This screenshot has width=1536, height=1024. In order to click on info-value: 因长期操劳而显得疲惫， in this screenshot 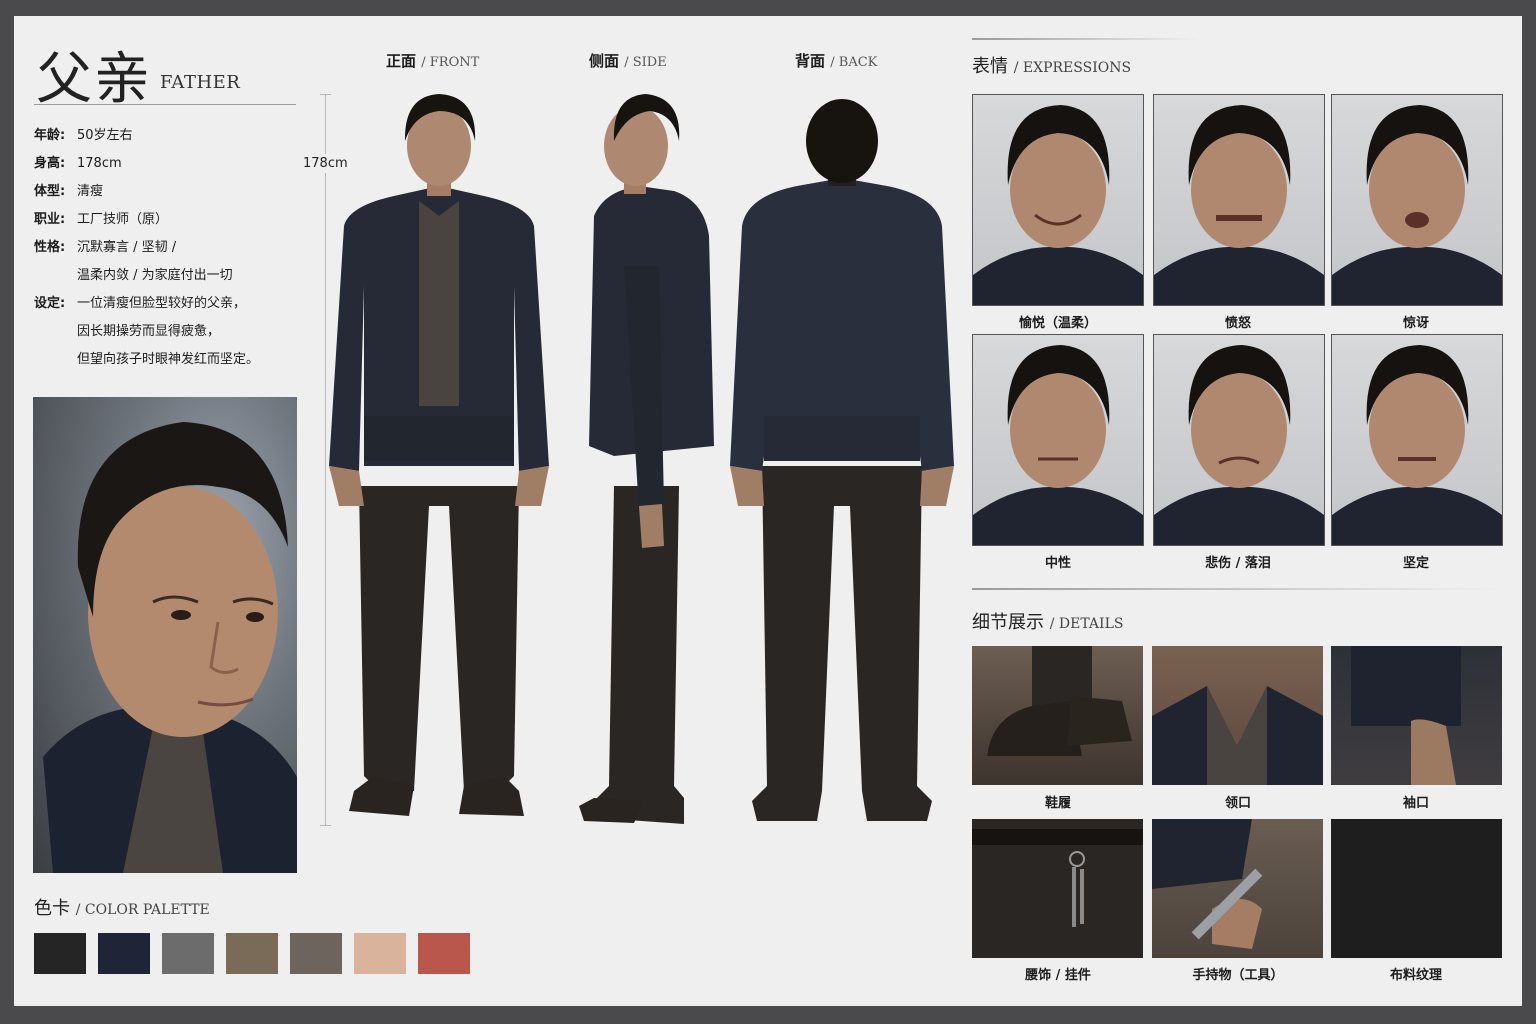, I will do `click(149, 331)`.